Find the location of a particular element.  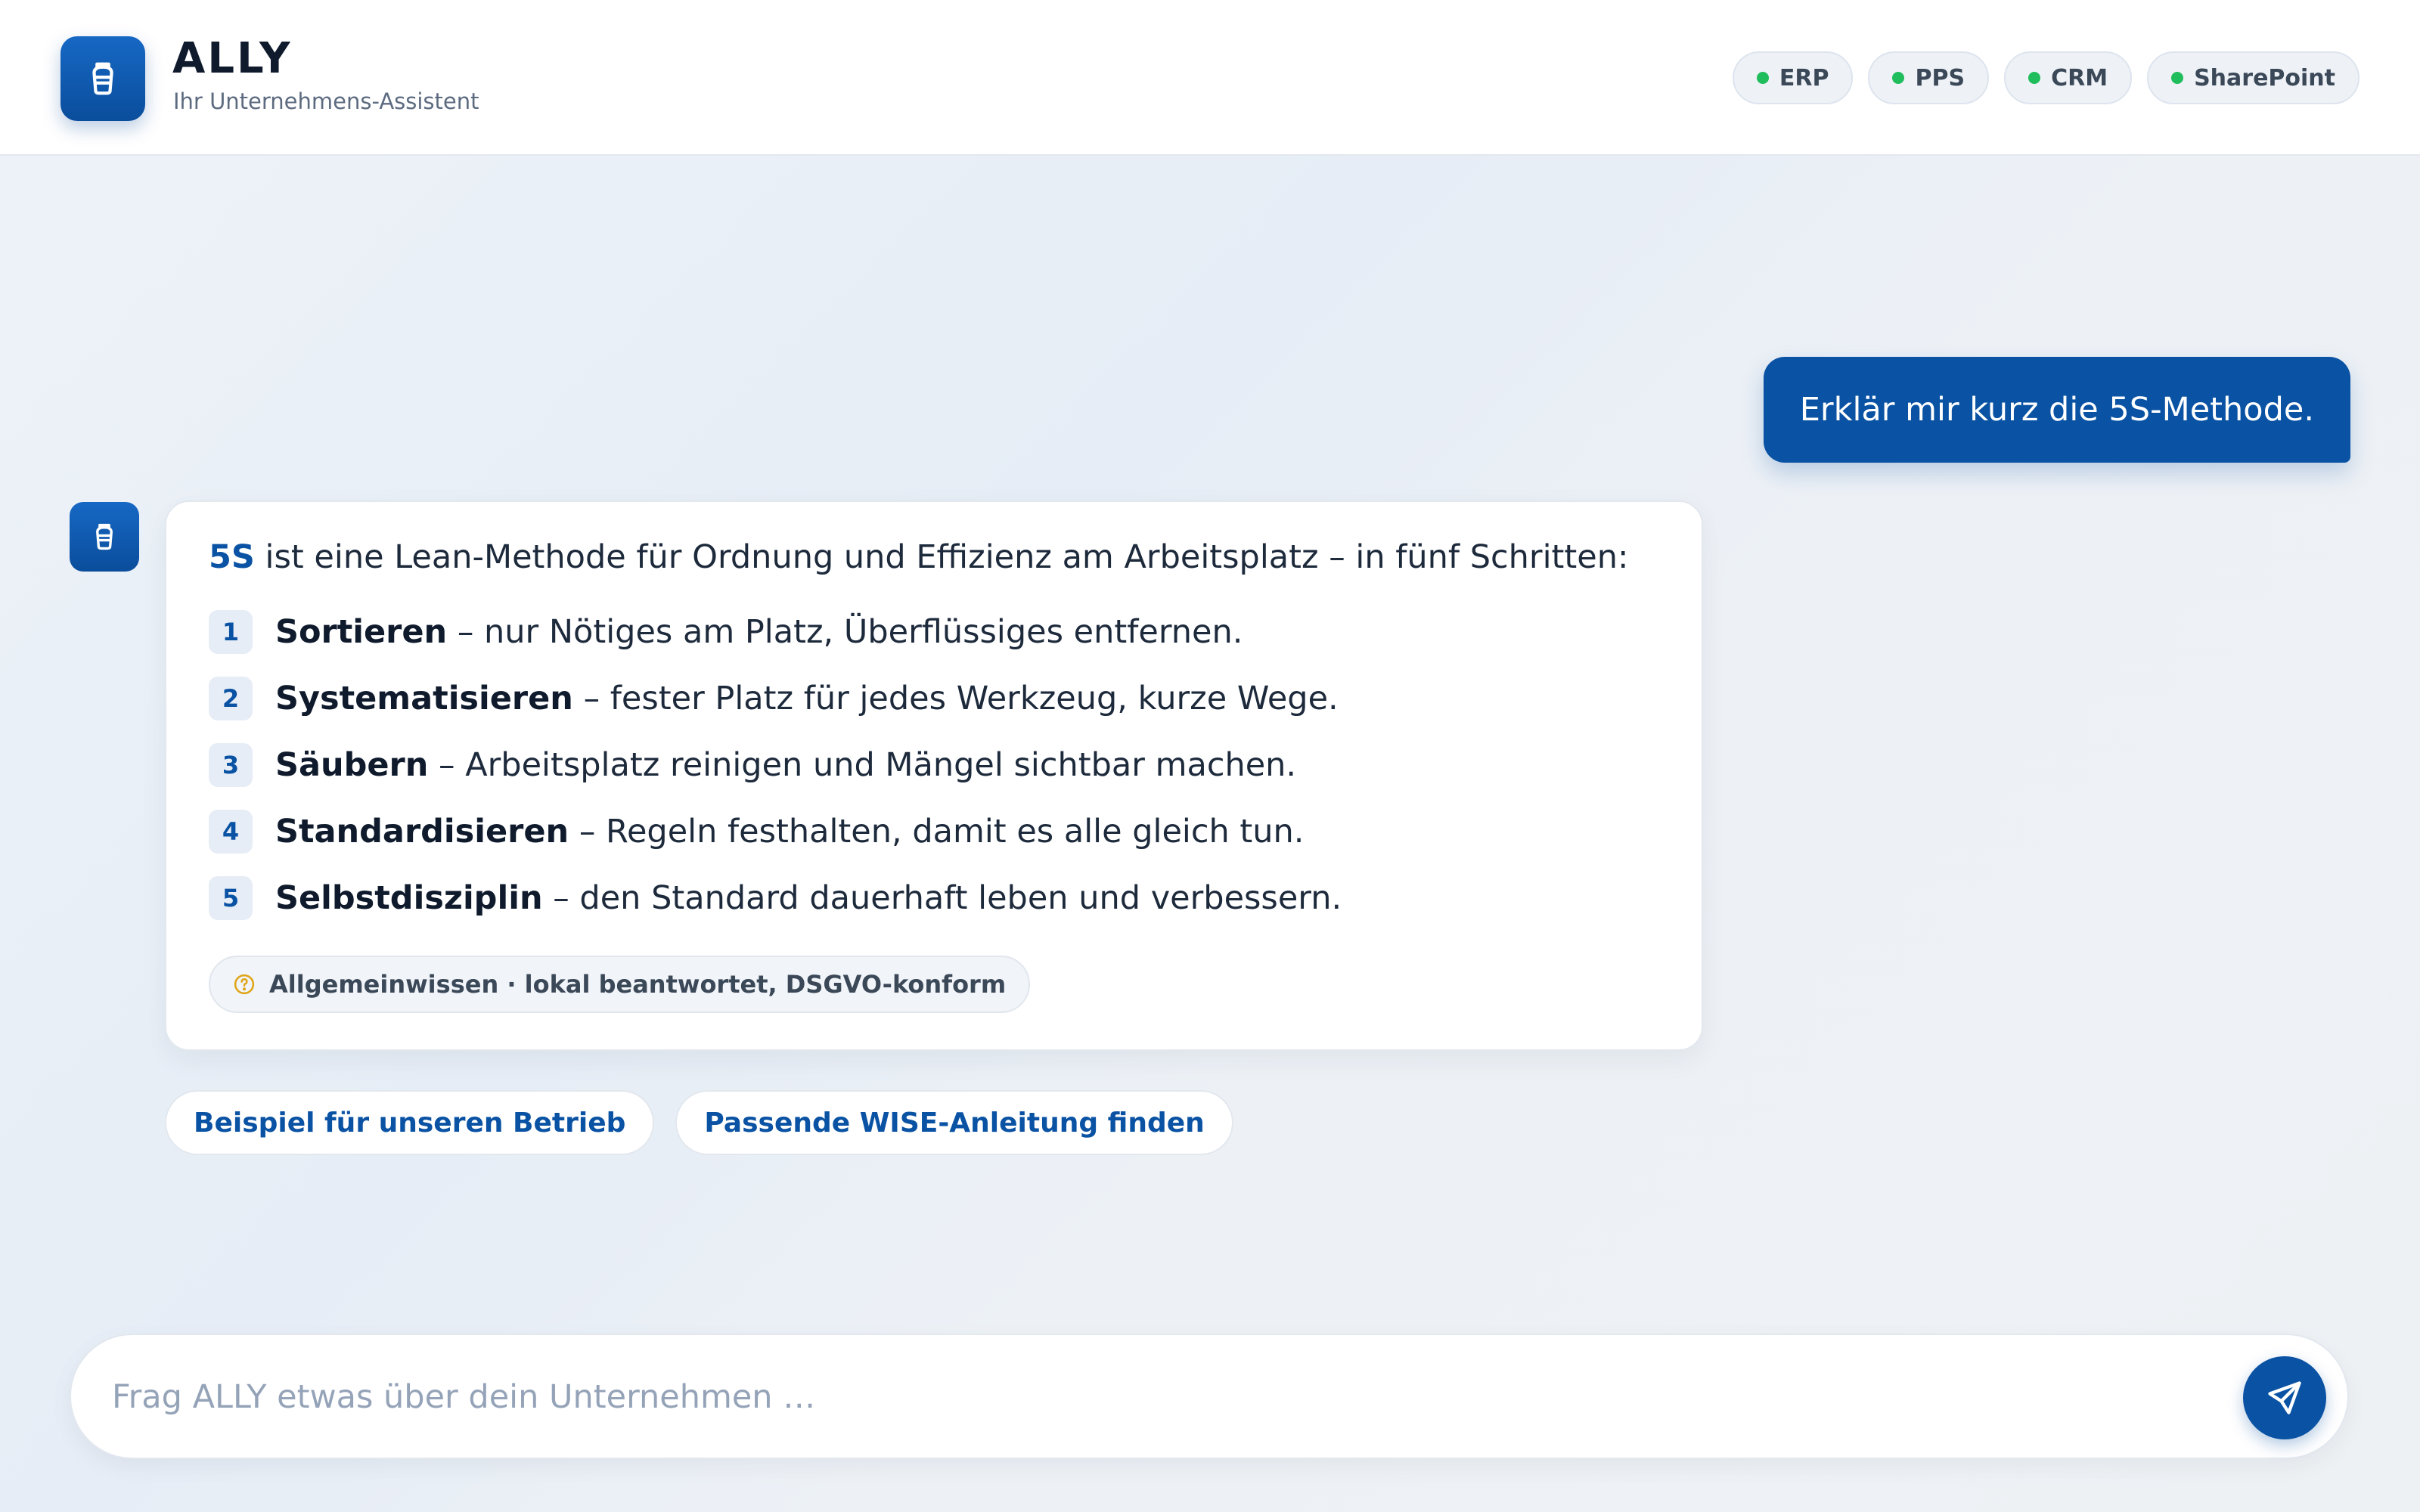

message-composer is located at coordinates (1209, 1396).